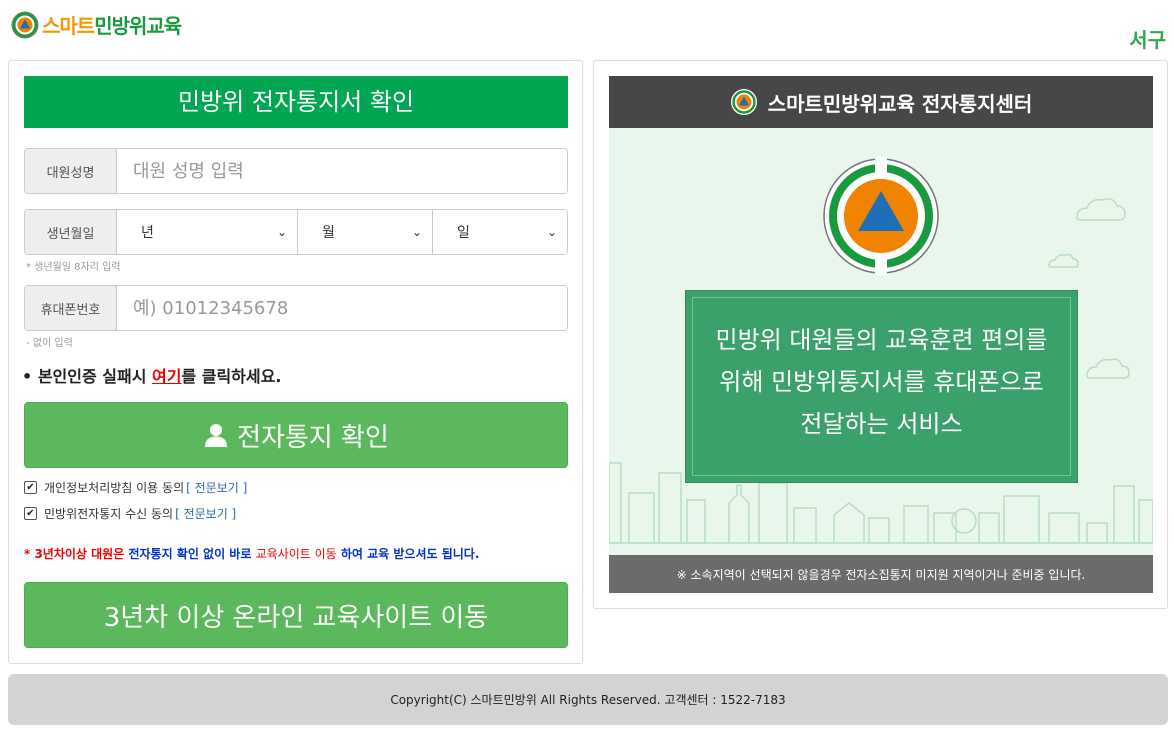  I want to click on info-panel-header: 스마트민방위교육 전자통지센터, so click(881, 102).